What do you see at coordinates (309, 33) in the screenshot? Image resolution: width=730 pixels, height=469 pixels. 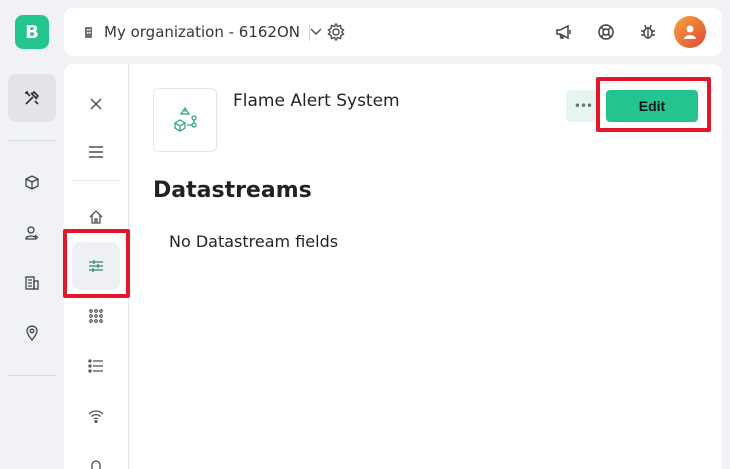 I see `divider` at bounding box center [309, 33].